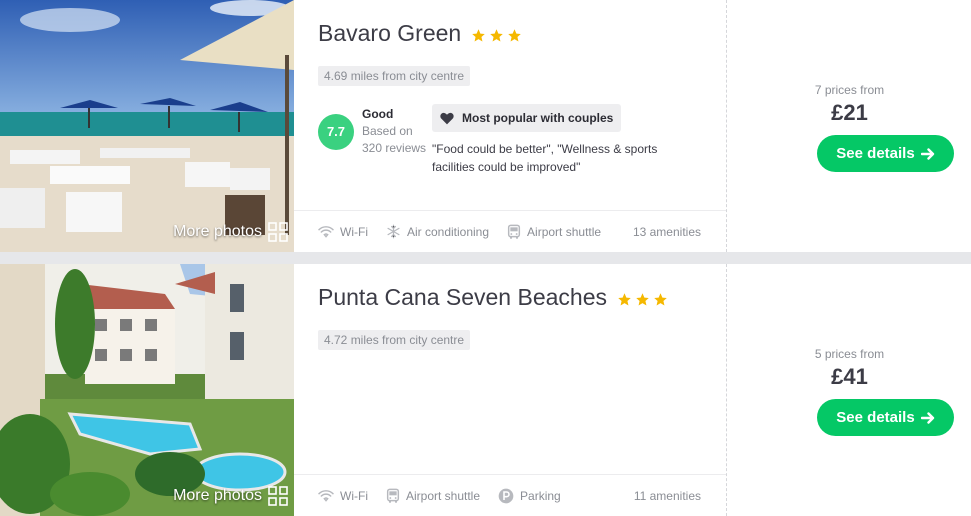 The width and height of the screenshot is (971, 516). What do you see at coordinates (849, 112) in the screenshot?
I see `price: £21` at bounding box center [849, 112].